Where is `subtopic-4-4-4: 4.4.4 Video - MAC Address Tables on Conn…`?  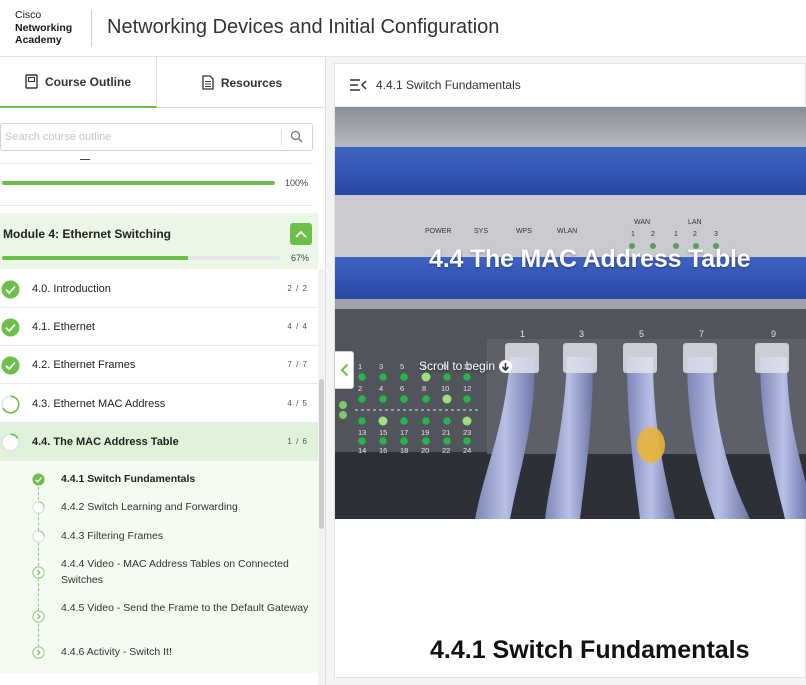 subtopic-4-4-4: 4.4.4 Video - MAC Address Tables on Conn… is located at coordinates (159, 573).